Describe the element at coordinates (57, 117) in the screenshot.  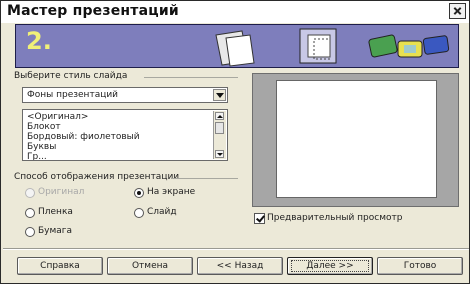
I see `list-item: <Оригинал>` at that location.